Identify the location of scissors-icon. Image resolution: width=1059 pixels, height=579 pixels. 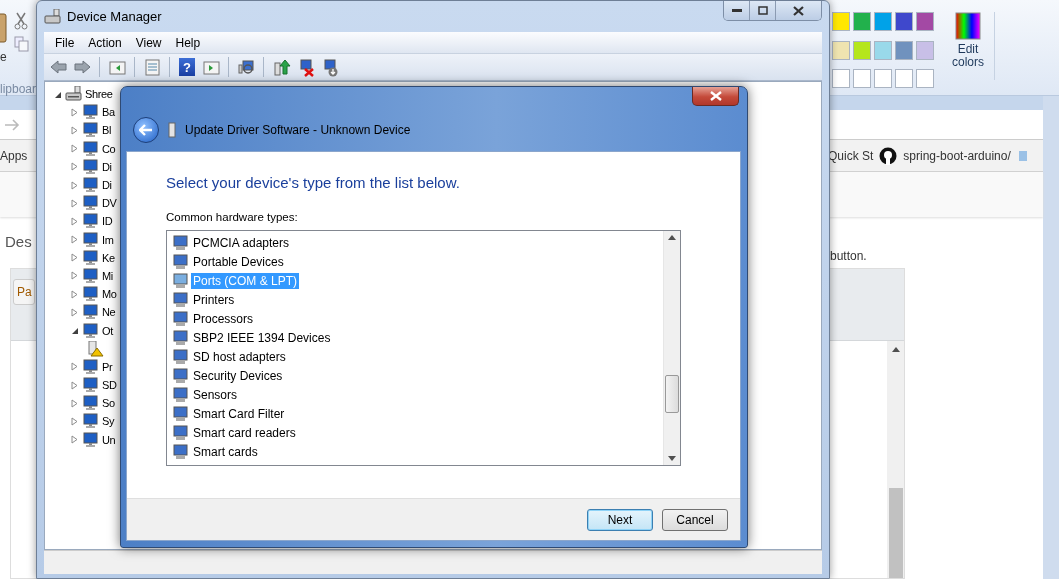
(21, 21).